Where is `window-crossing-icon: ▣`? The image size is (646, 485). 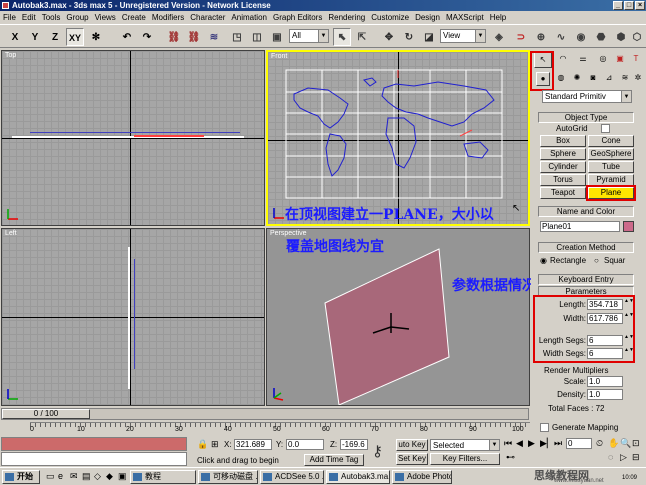 window-crossing-icon: ▣ is located at coordinates (277, 37).